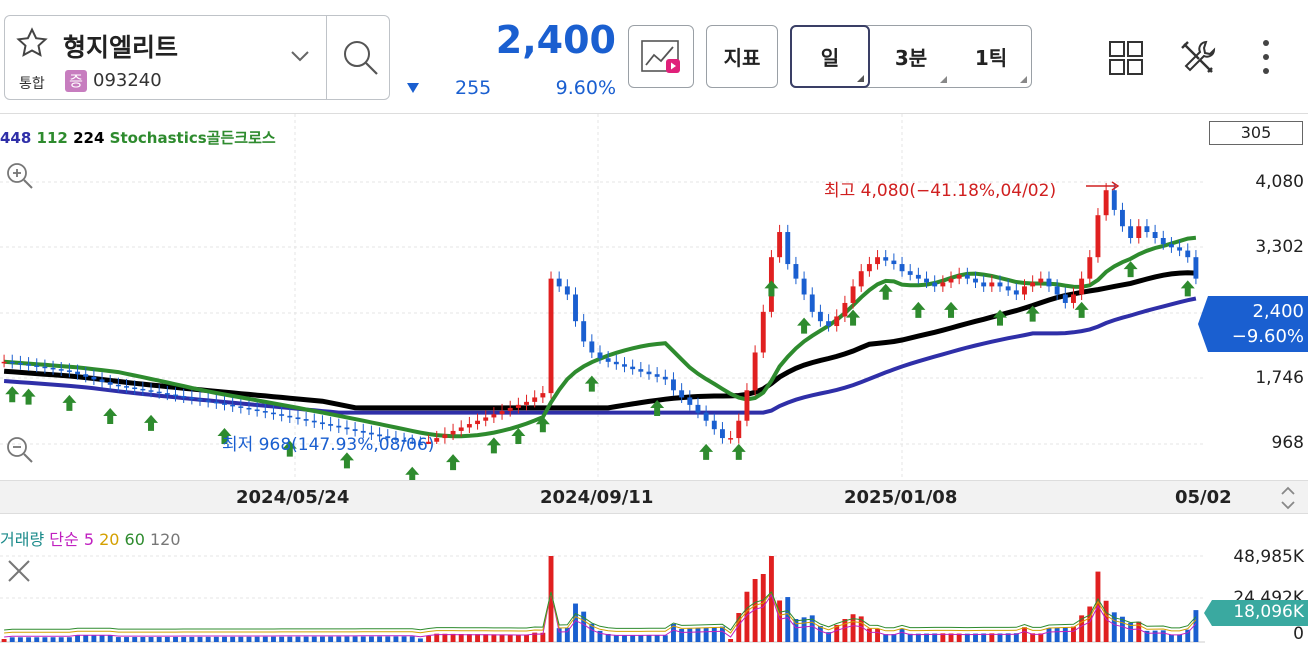  What do you see at coordinates (1288, 498) in the screenshot?
I see `scroll-updown-icon` at bounding box center [1288, 498].